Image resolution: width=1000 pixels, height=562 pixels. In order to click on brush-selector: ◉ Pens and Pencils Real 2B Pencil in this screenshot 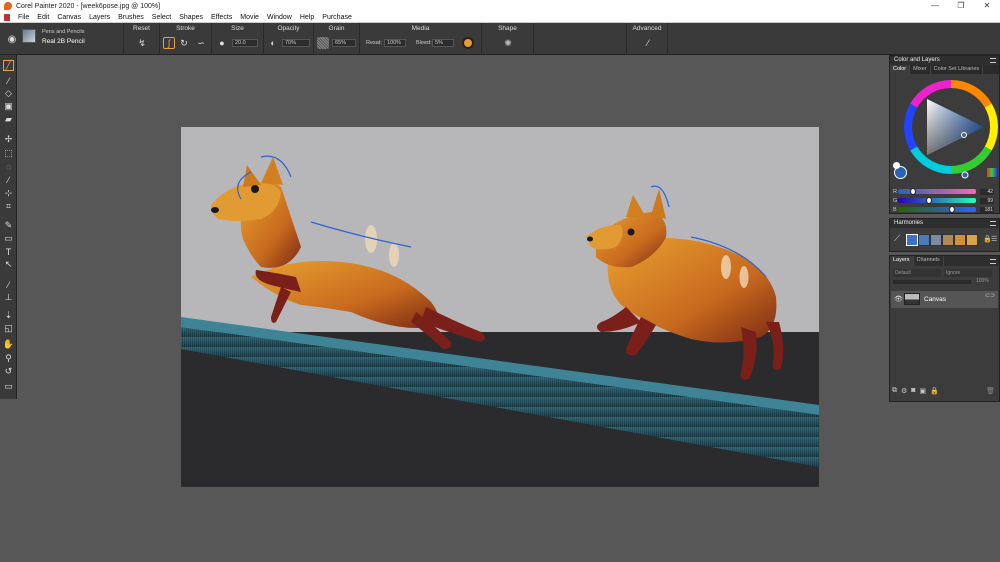, I will do `click(62, 39)`.